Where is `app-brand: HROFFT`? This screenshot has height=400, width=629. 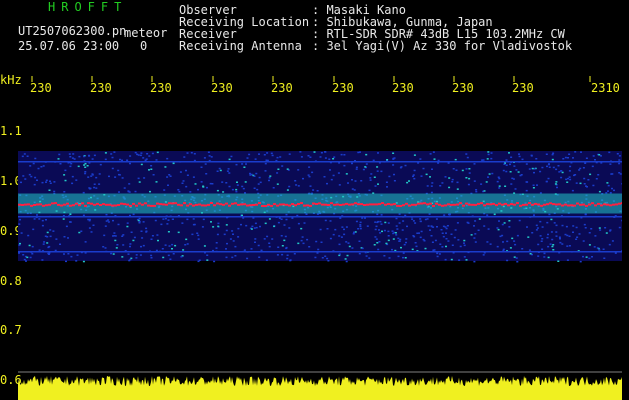
app-brand: HROFFT is located at coordinates (88, 7).